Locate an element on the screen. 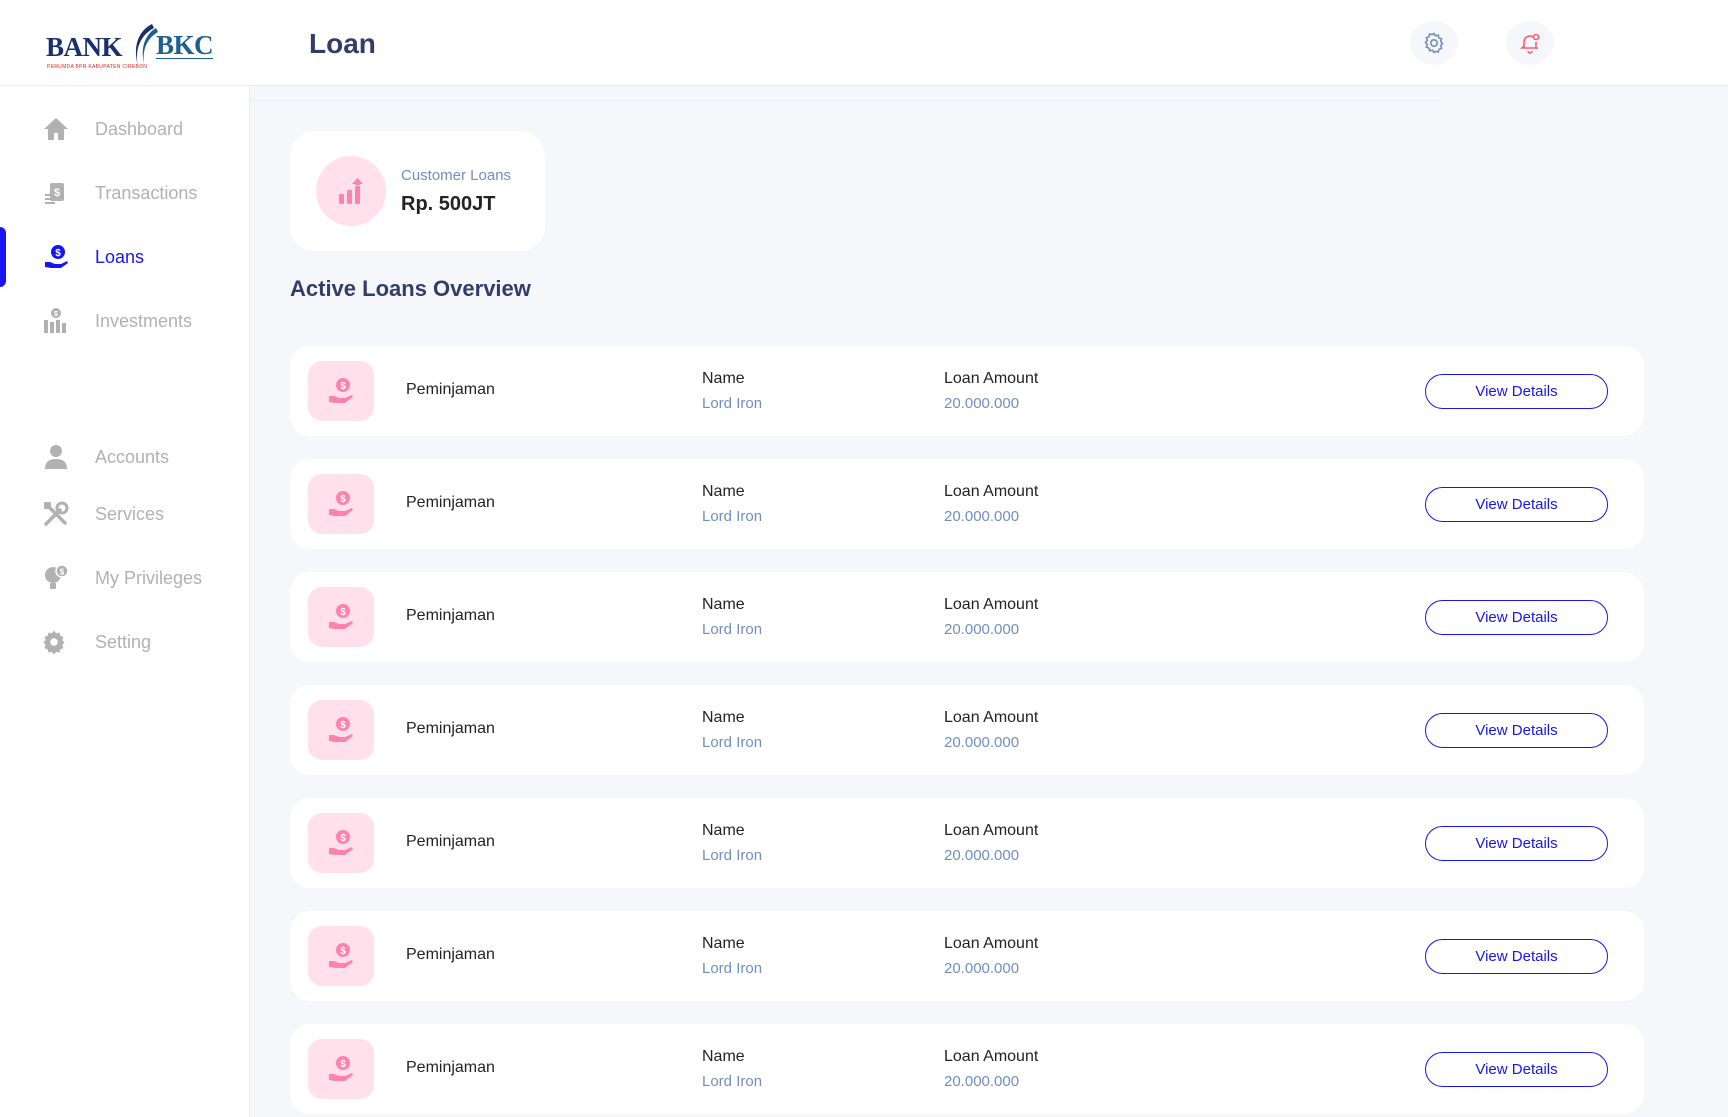  sidebar-item-dashboard: Dashboard is located at coordinates (125, 129).